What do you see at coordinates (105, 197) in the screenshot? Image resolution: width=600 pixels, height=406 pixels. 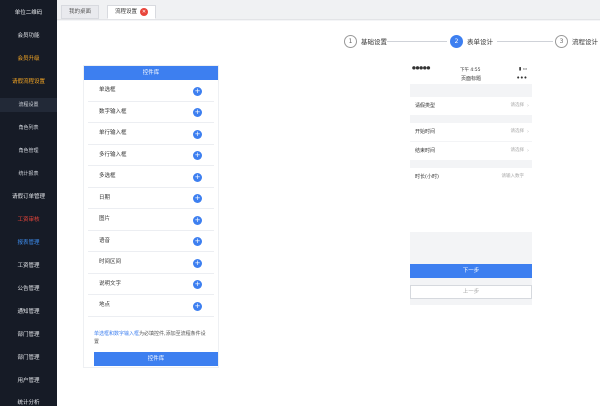 I see `component-label: 日期` at bounding box center [105, 197].